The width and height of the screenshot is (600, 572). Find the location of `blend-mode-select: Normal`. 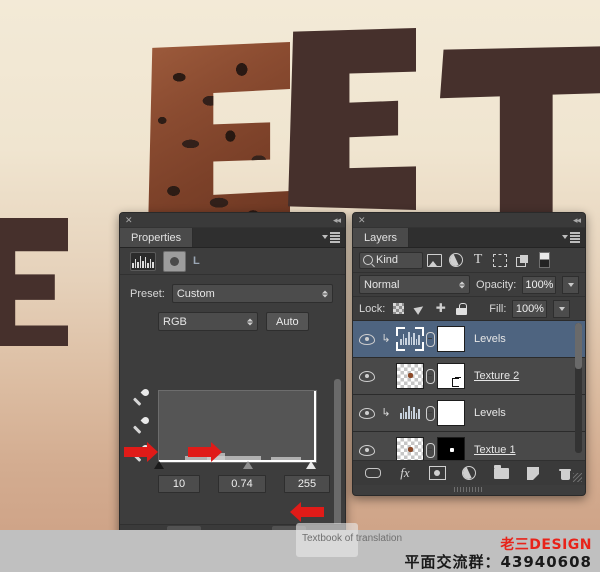

blend-mode-select: Normal is located at coordinates (415, 284).